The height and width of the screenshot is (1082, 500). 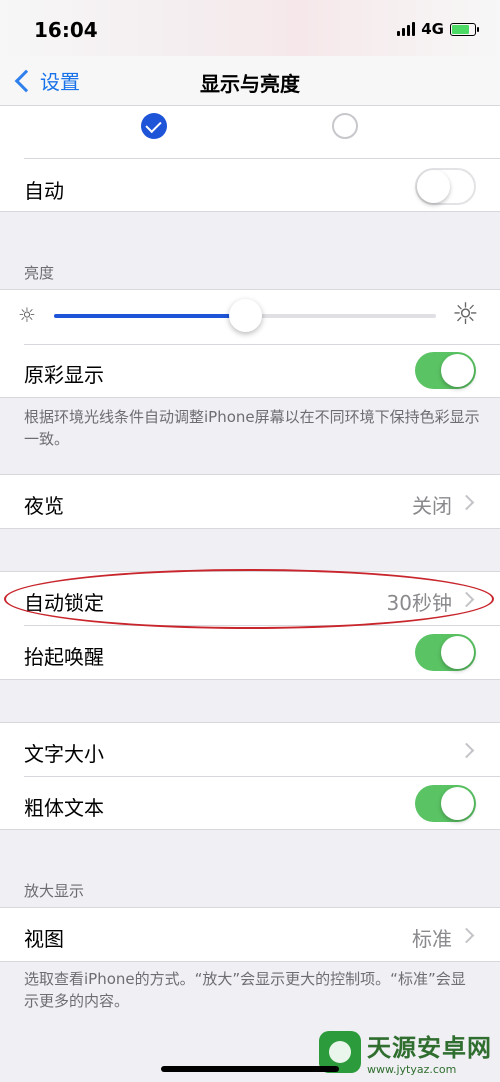 I want to click on zoom-group: 视图 标准, so click(x=250, y=934).